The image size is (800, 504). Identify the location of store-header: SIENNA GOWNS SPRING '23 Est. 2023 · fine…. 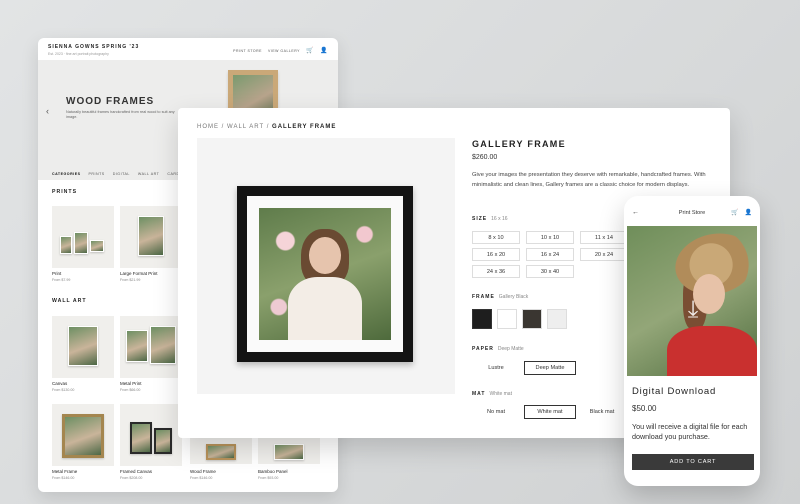
(188, 49).